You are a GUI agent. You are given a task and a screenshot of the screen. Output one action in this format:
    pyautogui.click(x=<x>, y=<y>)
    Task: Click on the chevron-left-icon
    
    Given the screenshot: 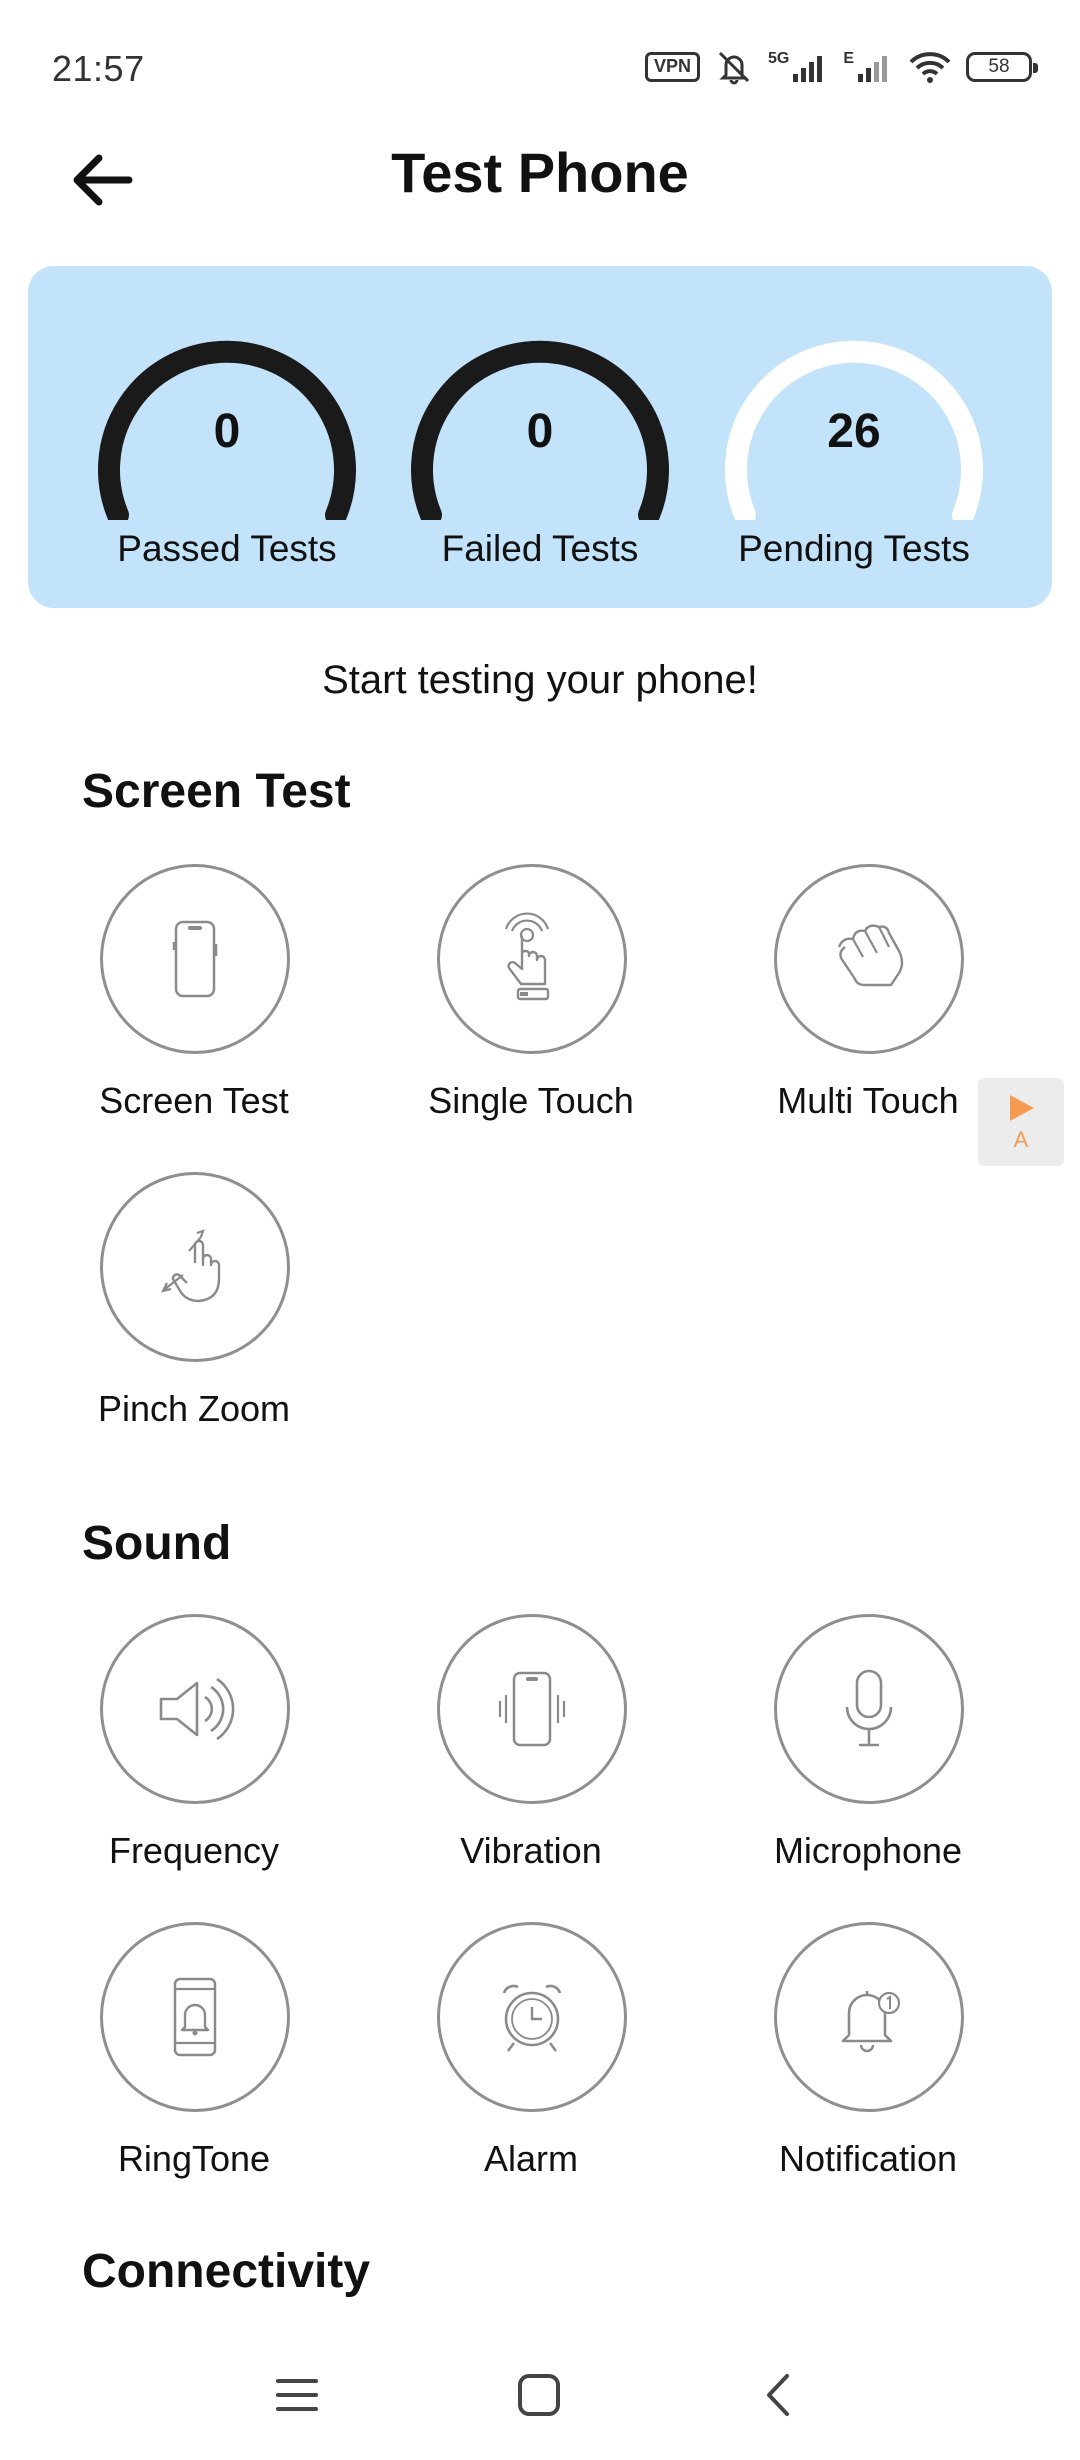 What is the action you would take?
    pyautogui.click(x=778, y=2395)
    